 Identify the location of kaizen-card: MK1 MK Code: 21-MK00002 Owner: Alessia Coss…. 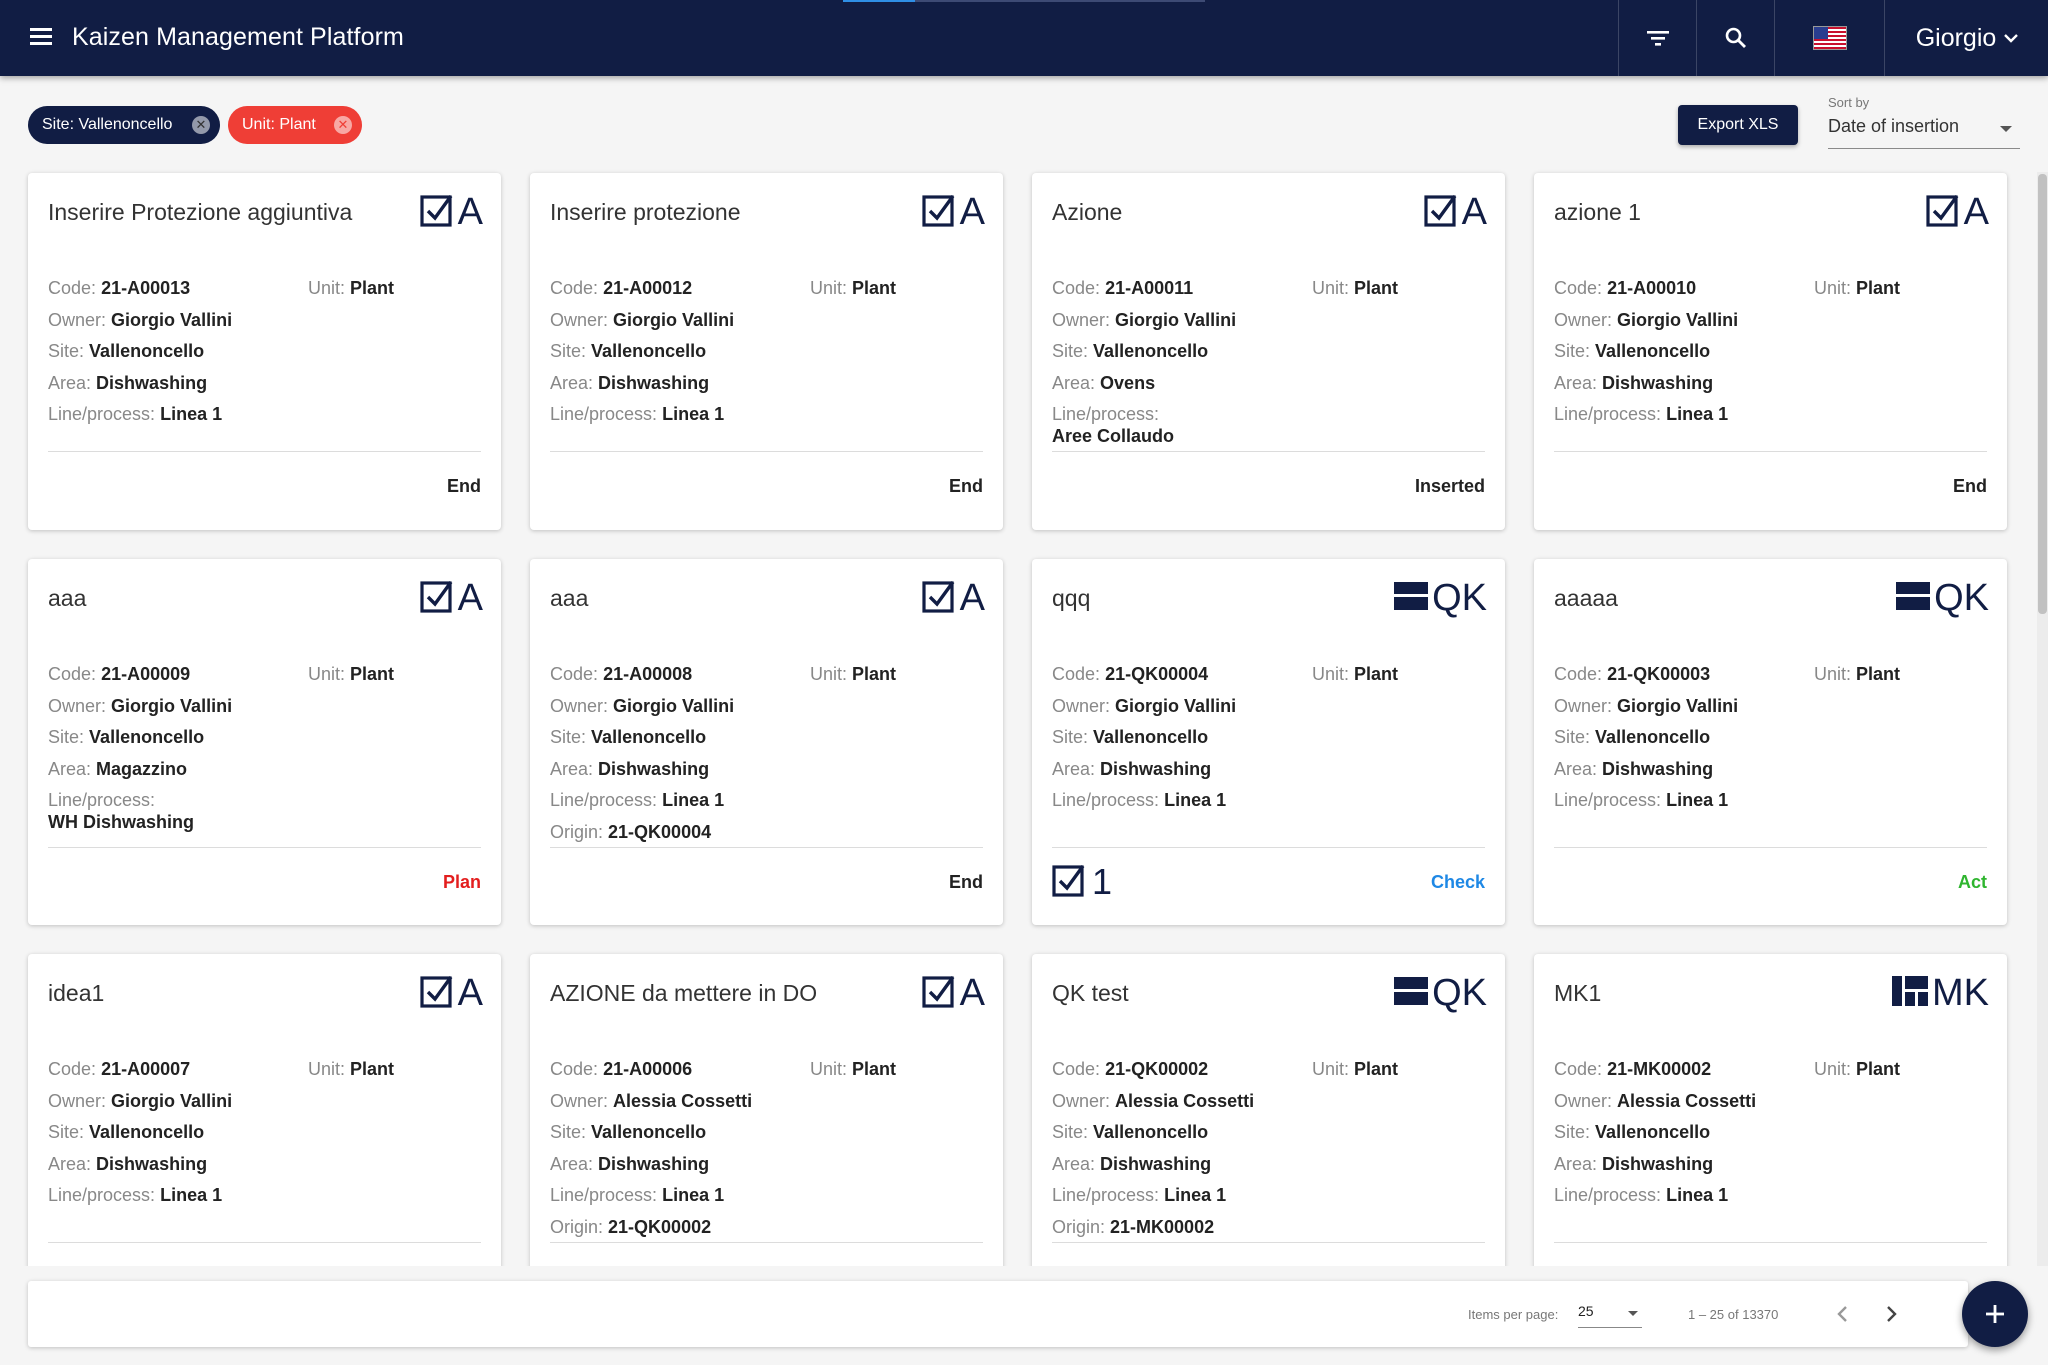
(1770, 1110).